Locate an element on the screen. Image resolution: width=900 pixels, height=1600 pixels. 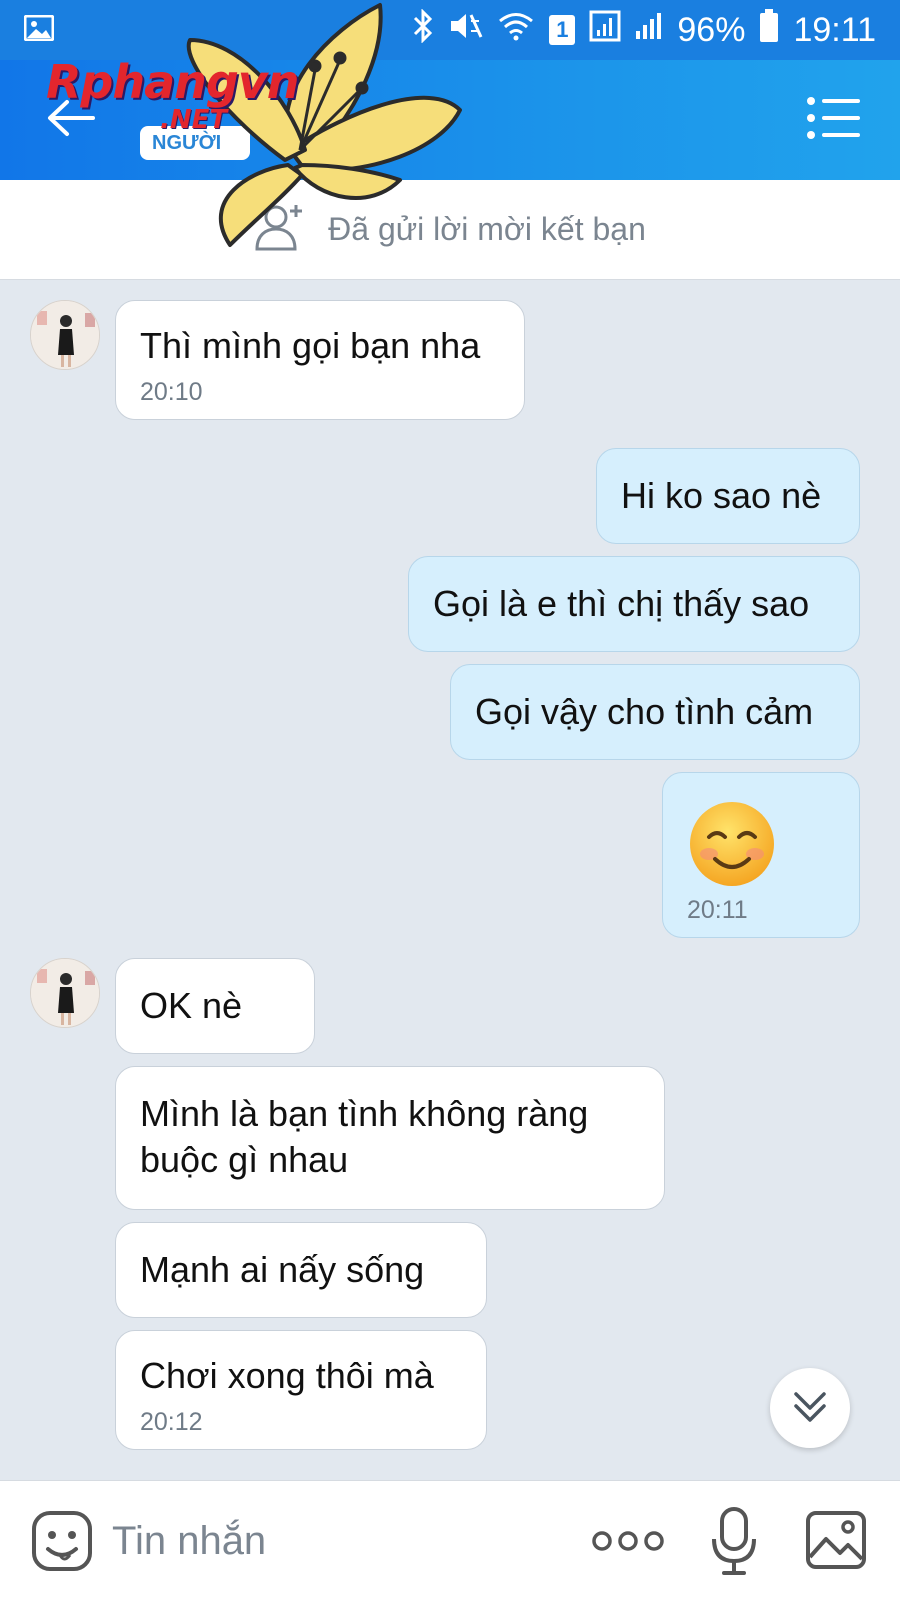
send-image-button is located at coordinates (836, 1540).